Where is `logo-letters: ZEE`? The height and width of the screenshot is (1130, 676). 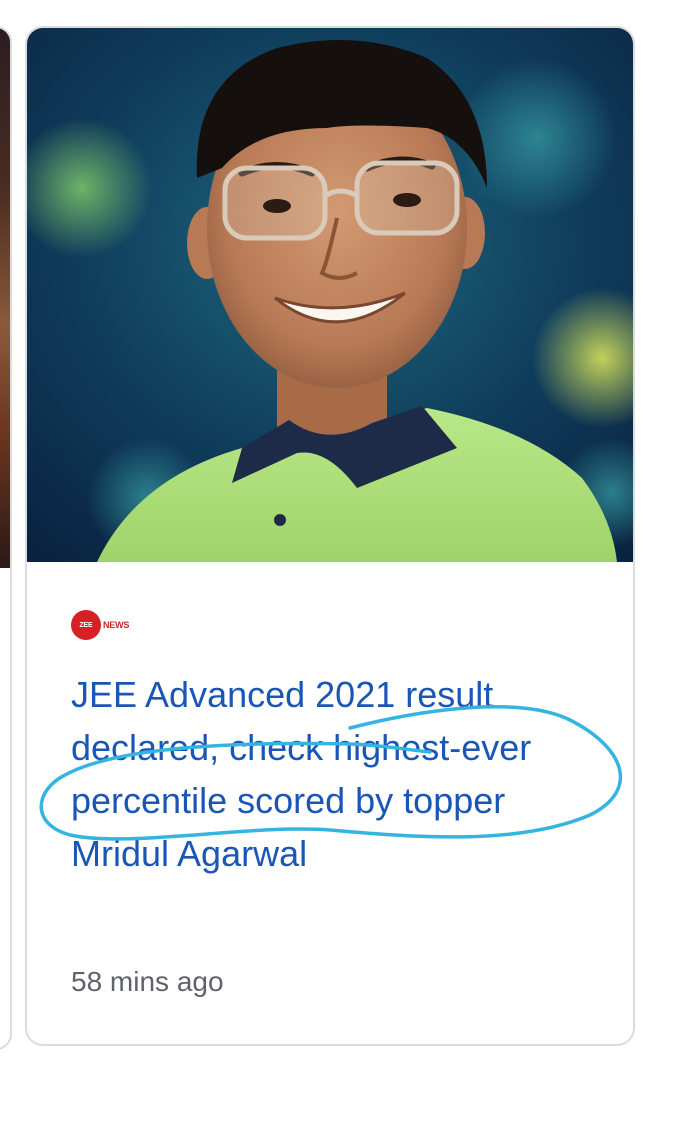 logo-letters: ZEE is located at coordinates (86, 625).